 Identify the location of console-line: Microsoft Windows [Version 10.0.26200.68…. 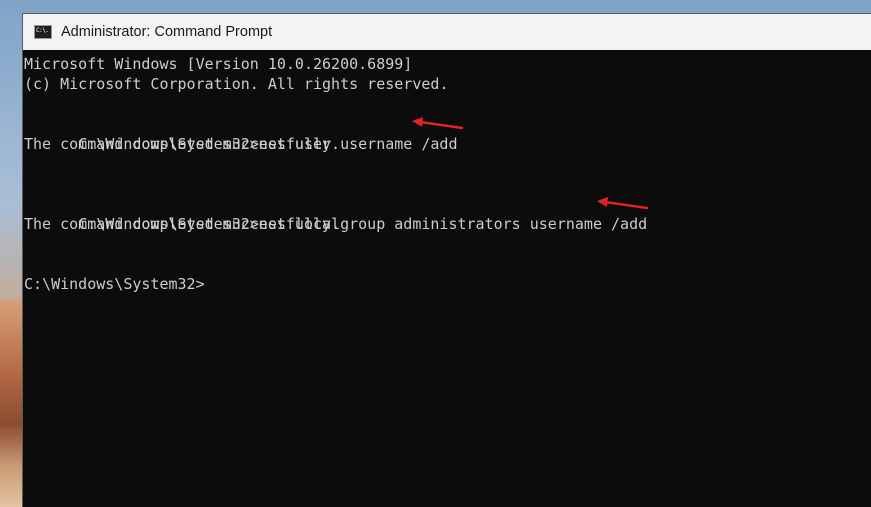
(218, 64).